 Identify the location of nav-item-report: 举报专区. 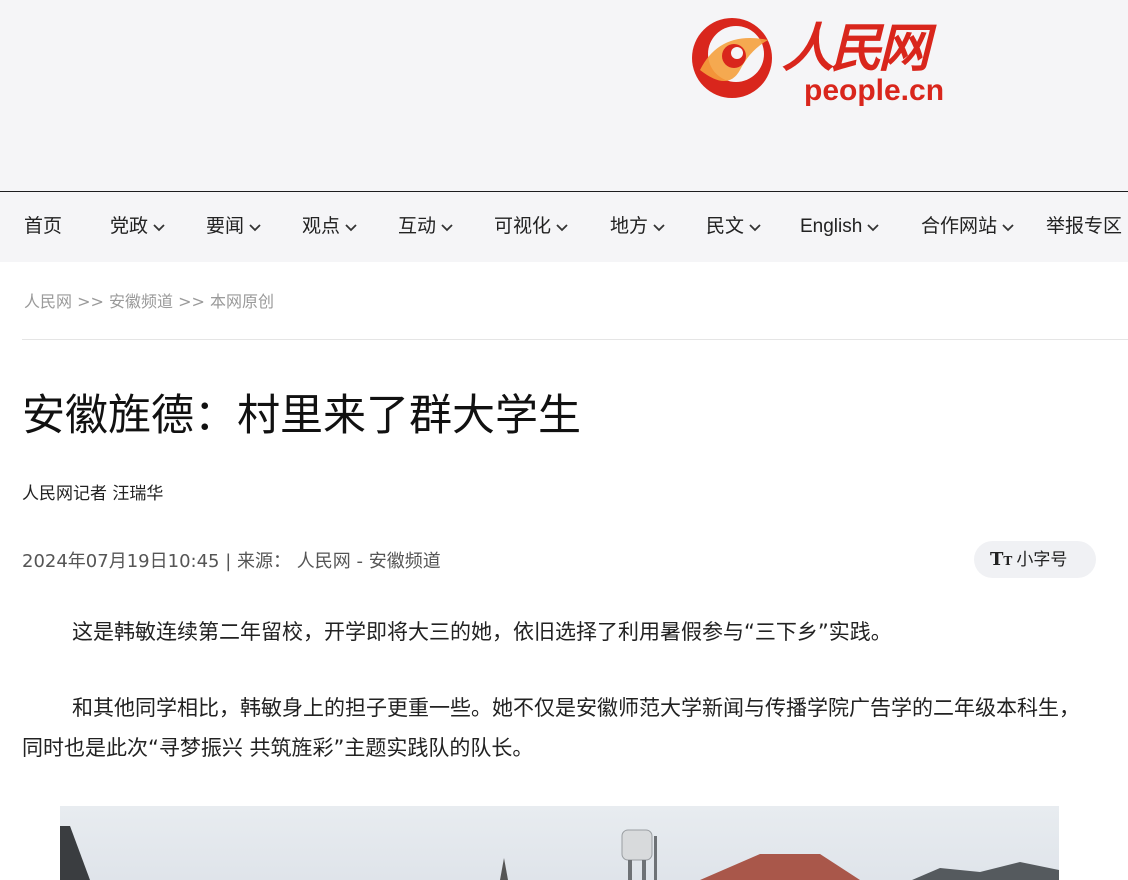
(1084, 227).